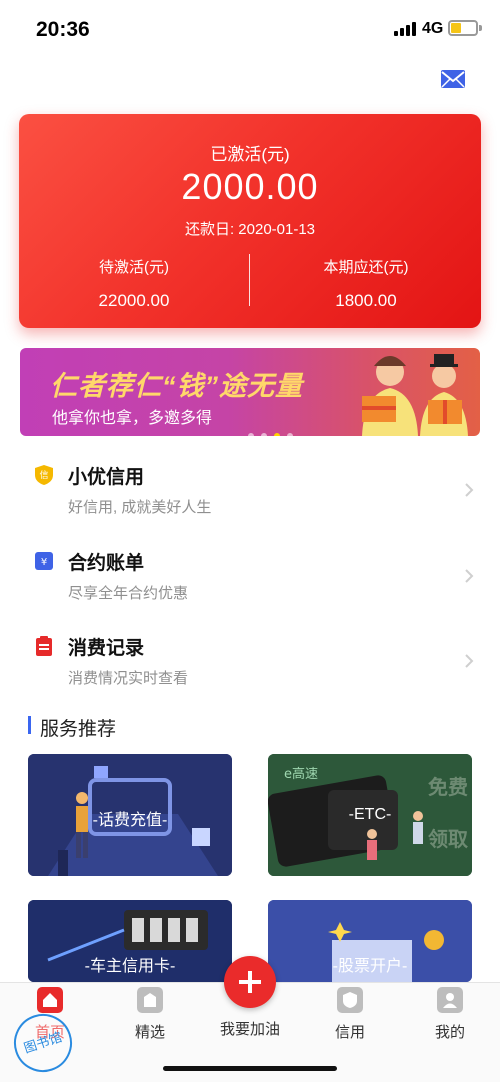  I want to click on list-item-title: 消费记录, so click(106, 648).